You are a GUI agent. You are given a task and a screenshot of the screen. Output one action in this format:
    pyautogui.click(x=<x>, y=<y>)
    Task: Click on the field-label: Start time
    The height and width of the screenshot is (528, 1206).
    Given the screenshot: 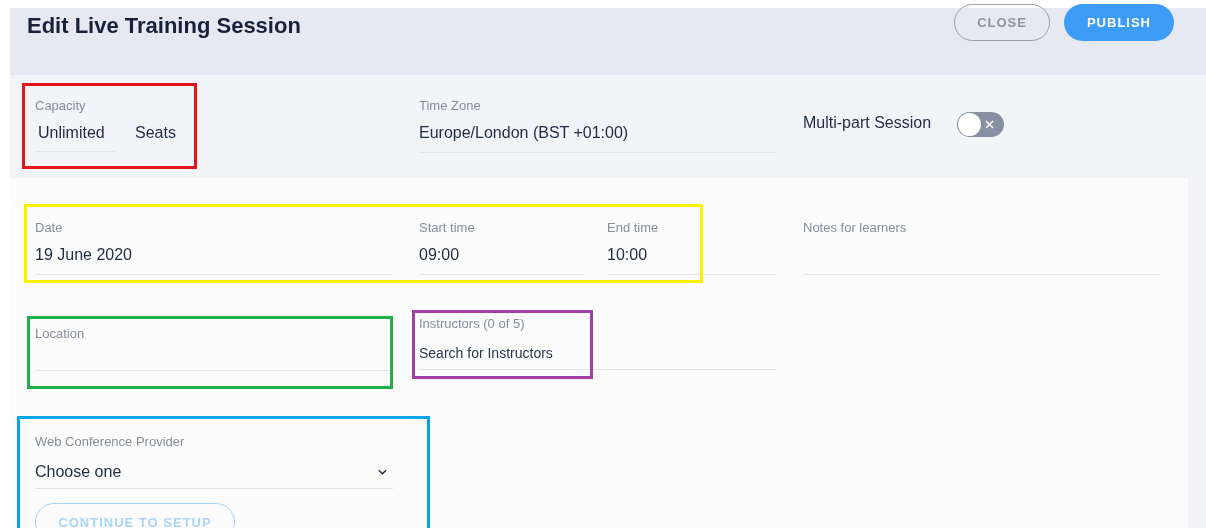 What is the action you would take?
    pyautogui.click(x=447, y=228)
    